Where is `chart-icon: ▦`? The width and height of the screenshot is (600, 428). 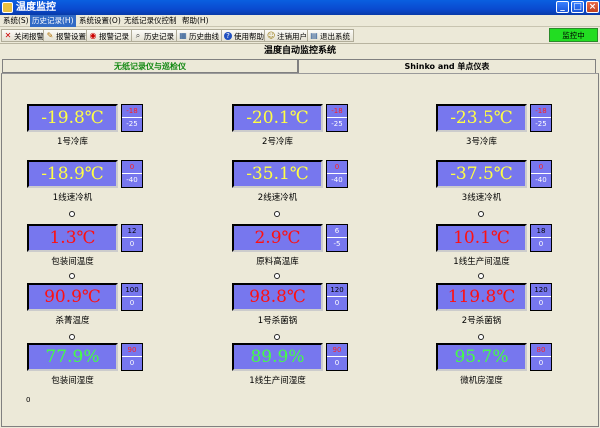
chart-icon: ▦ is located at coordinates (183, 35).